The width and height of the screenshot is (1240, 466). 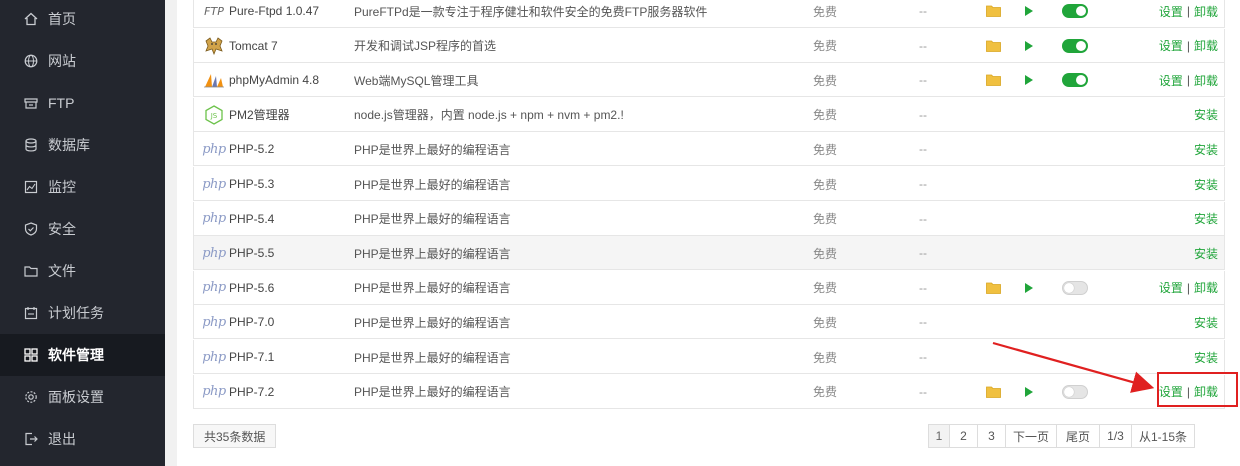 What do you see at coordinates (1073, 367) in the screenshot?
I see `annotation-arrow` at bounding box center [1073, 367].